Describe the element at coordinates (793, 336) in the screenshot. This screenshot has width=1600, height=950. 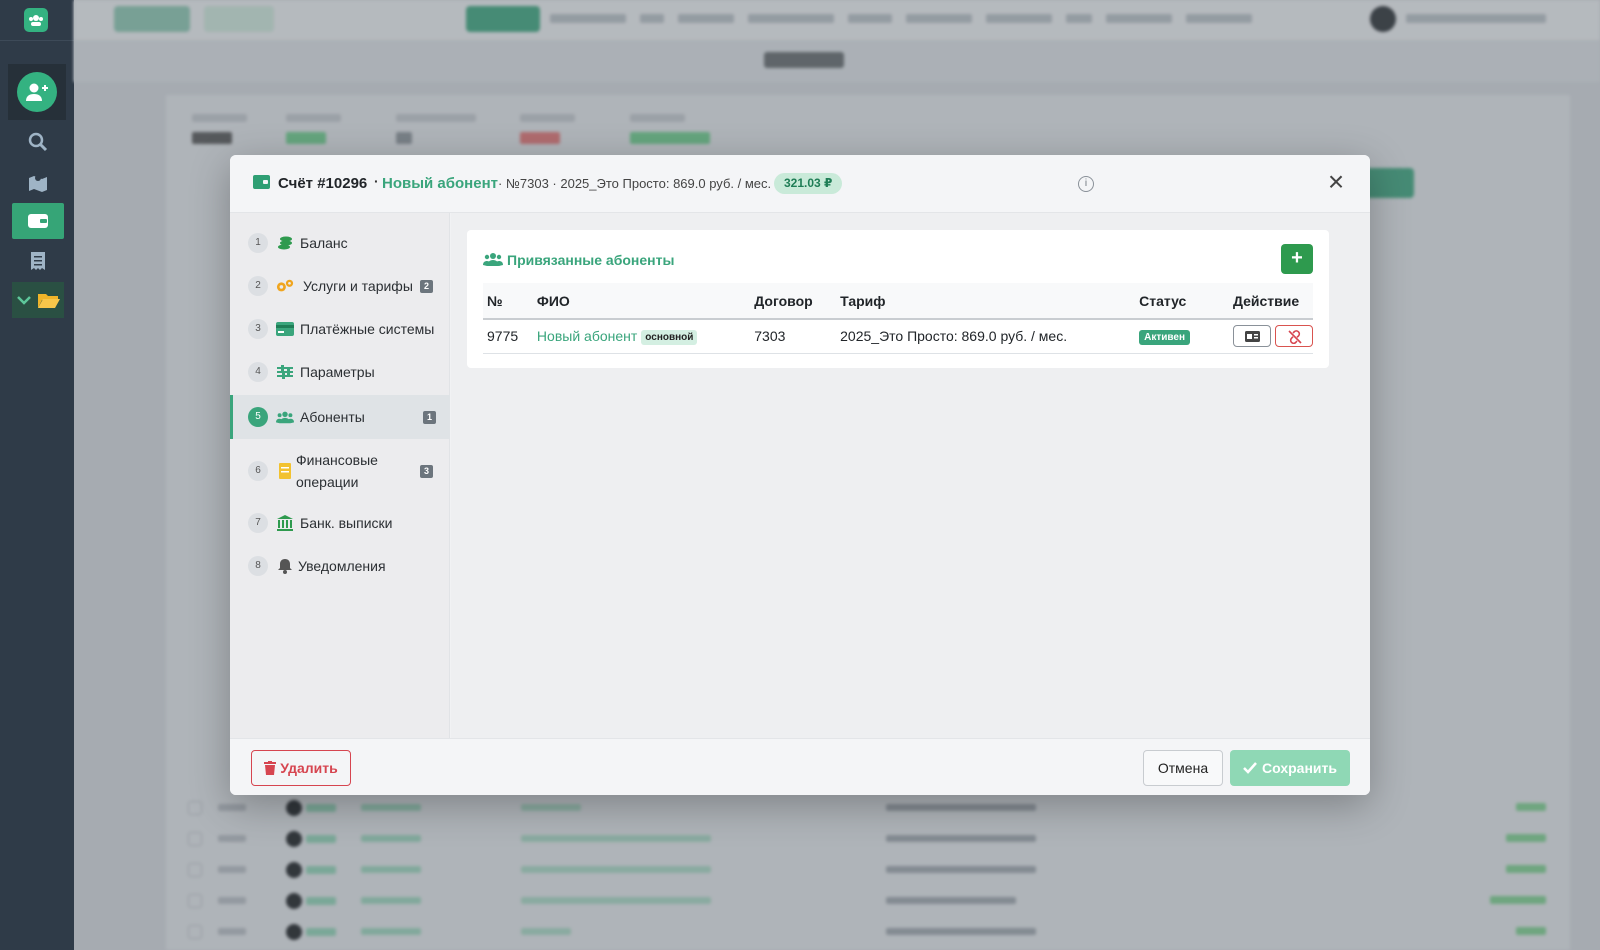
I see `cell-contract: 7303` at that location.